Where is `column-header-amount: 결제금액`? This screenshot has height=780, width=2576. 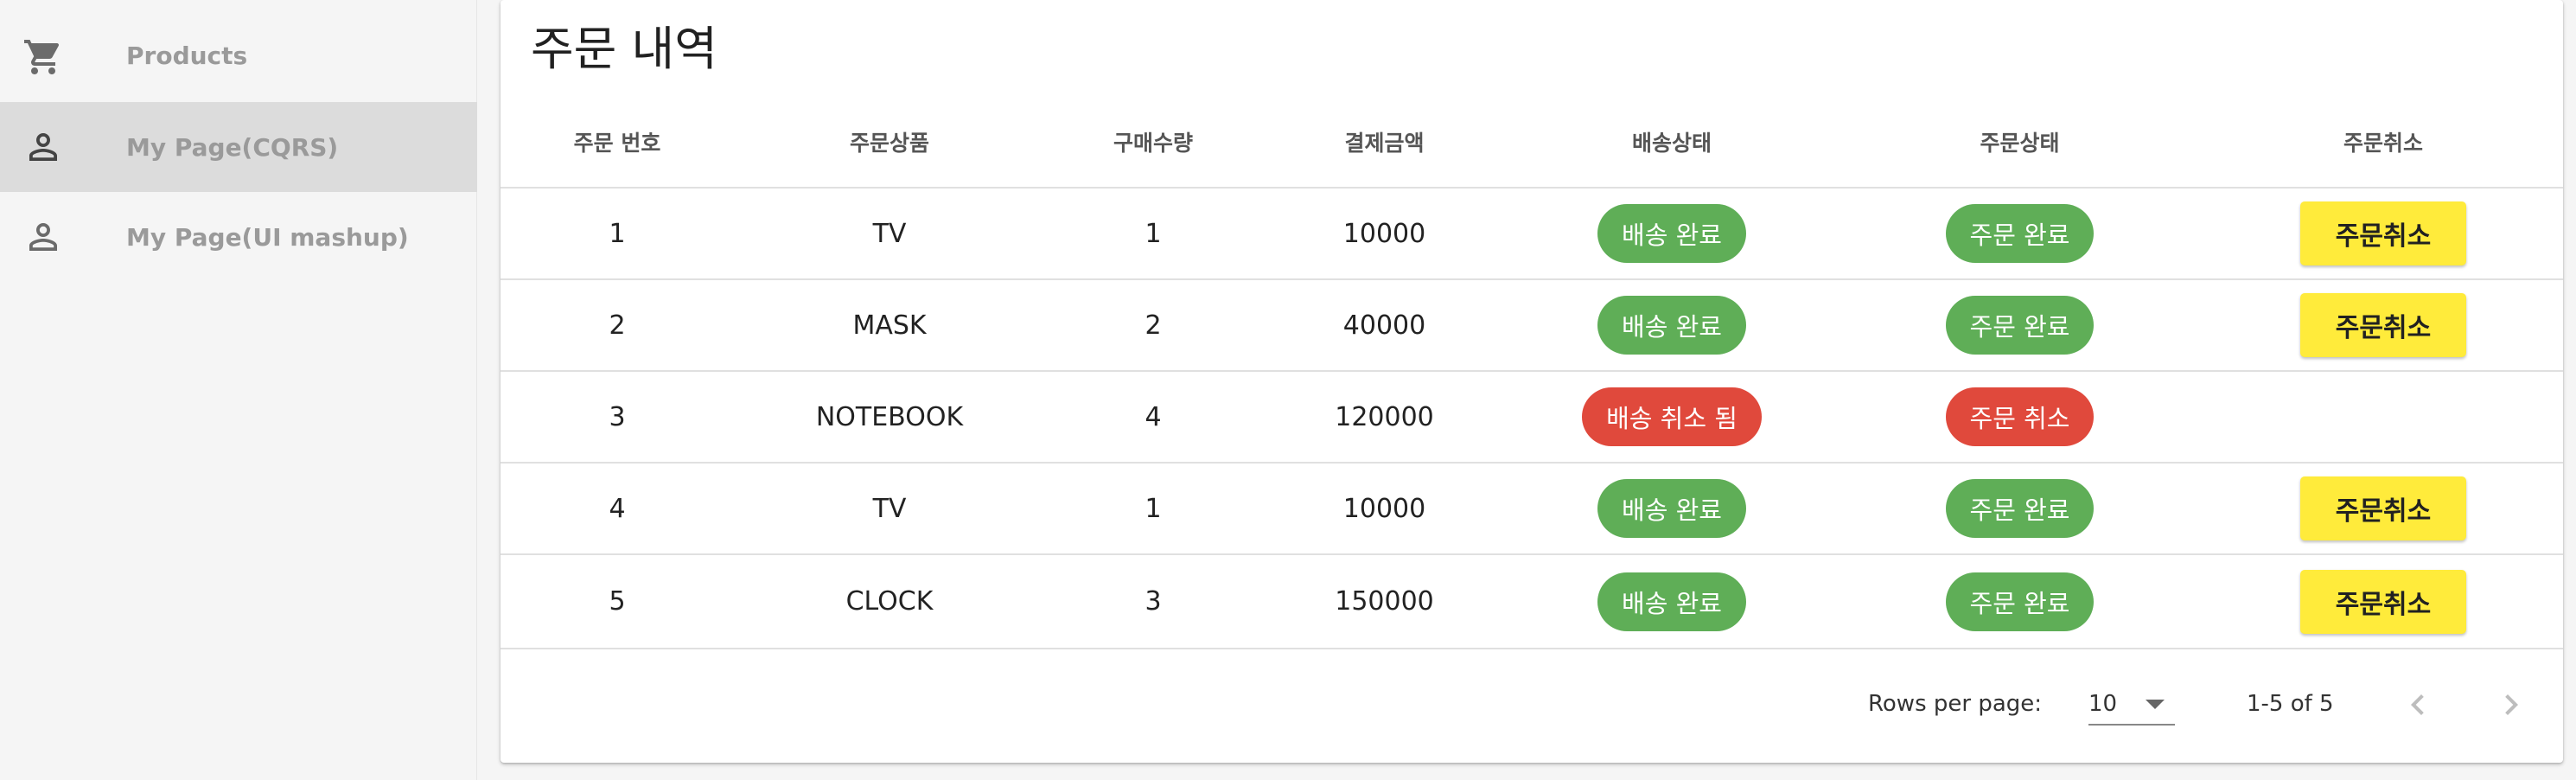 column-header-amount: 결제금액 is located at coordinates (1384, 142).